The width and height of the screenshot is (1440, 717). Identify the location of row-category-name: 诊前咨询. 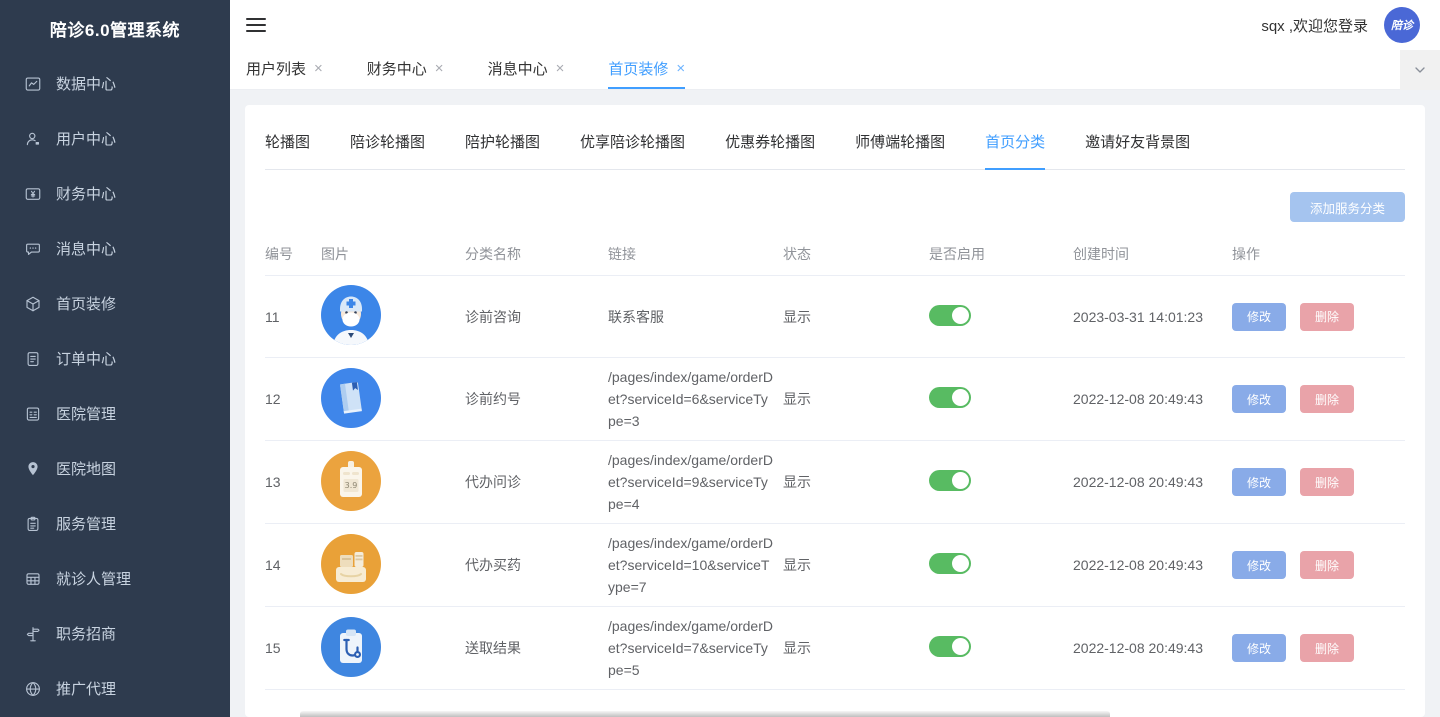
(493, 316).